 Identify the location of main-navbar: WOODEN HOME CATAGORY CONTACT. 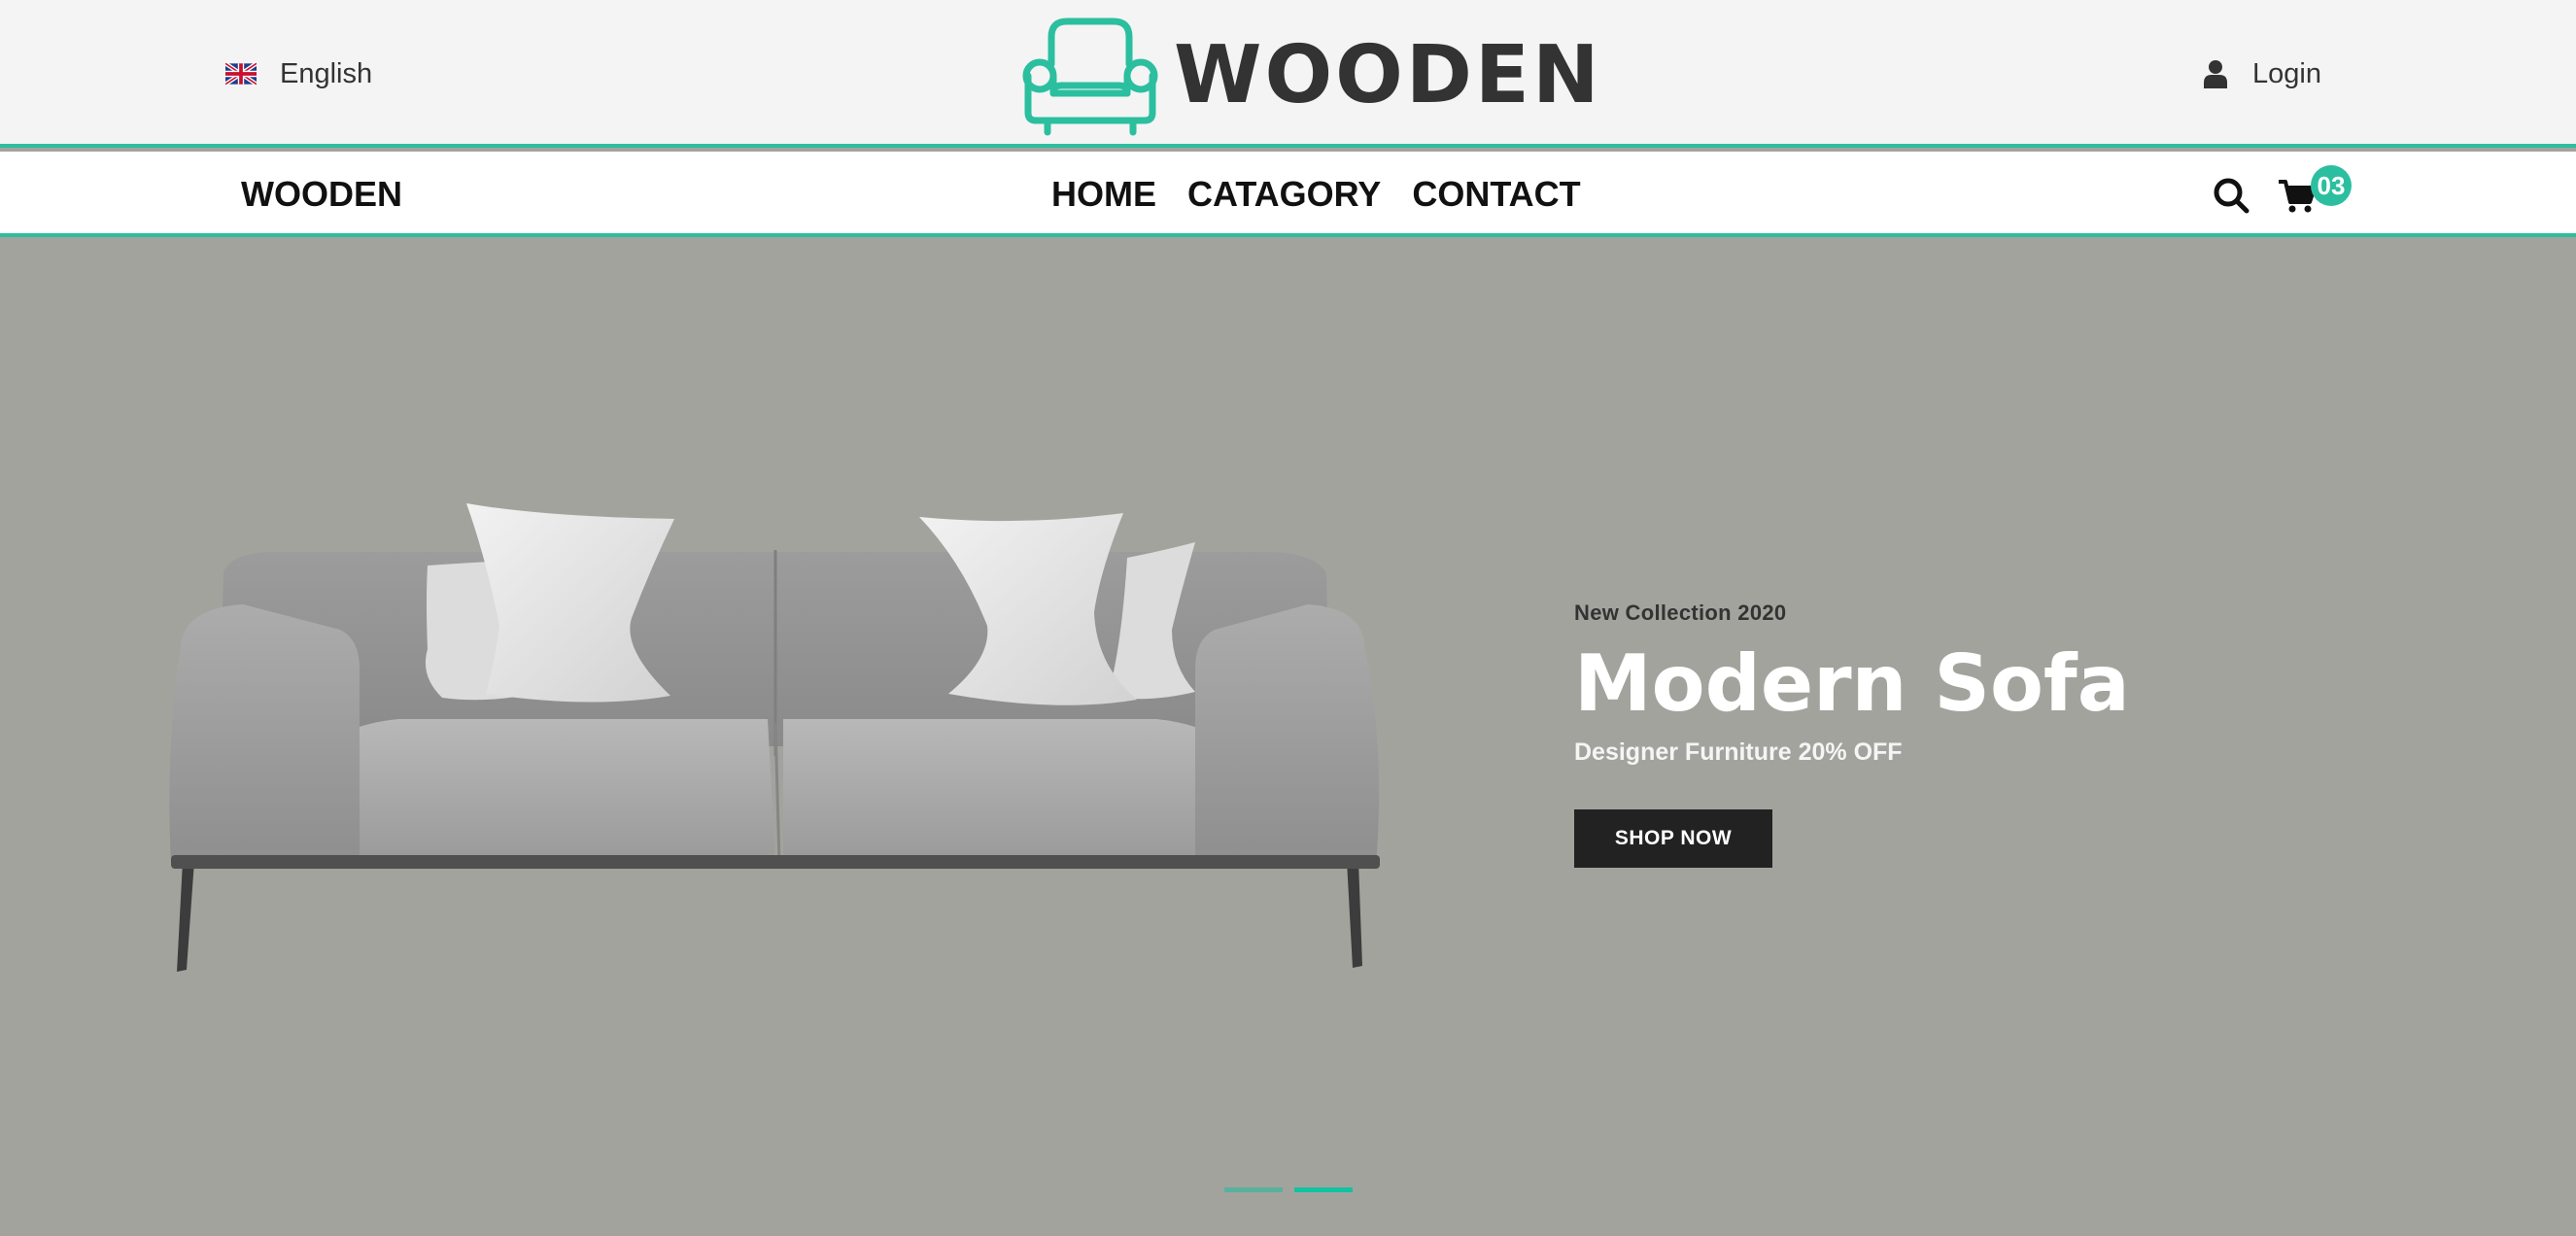
(1288, 194).